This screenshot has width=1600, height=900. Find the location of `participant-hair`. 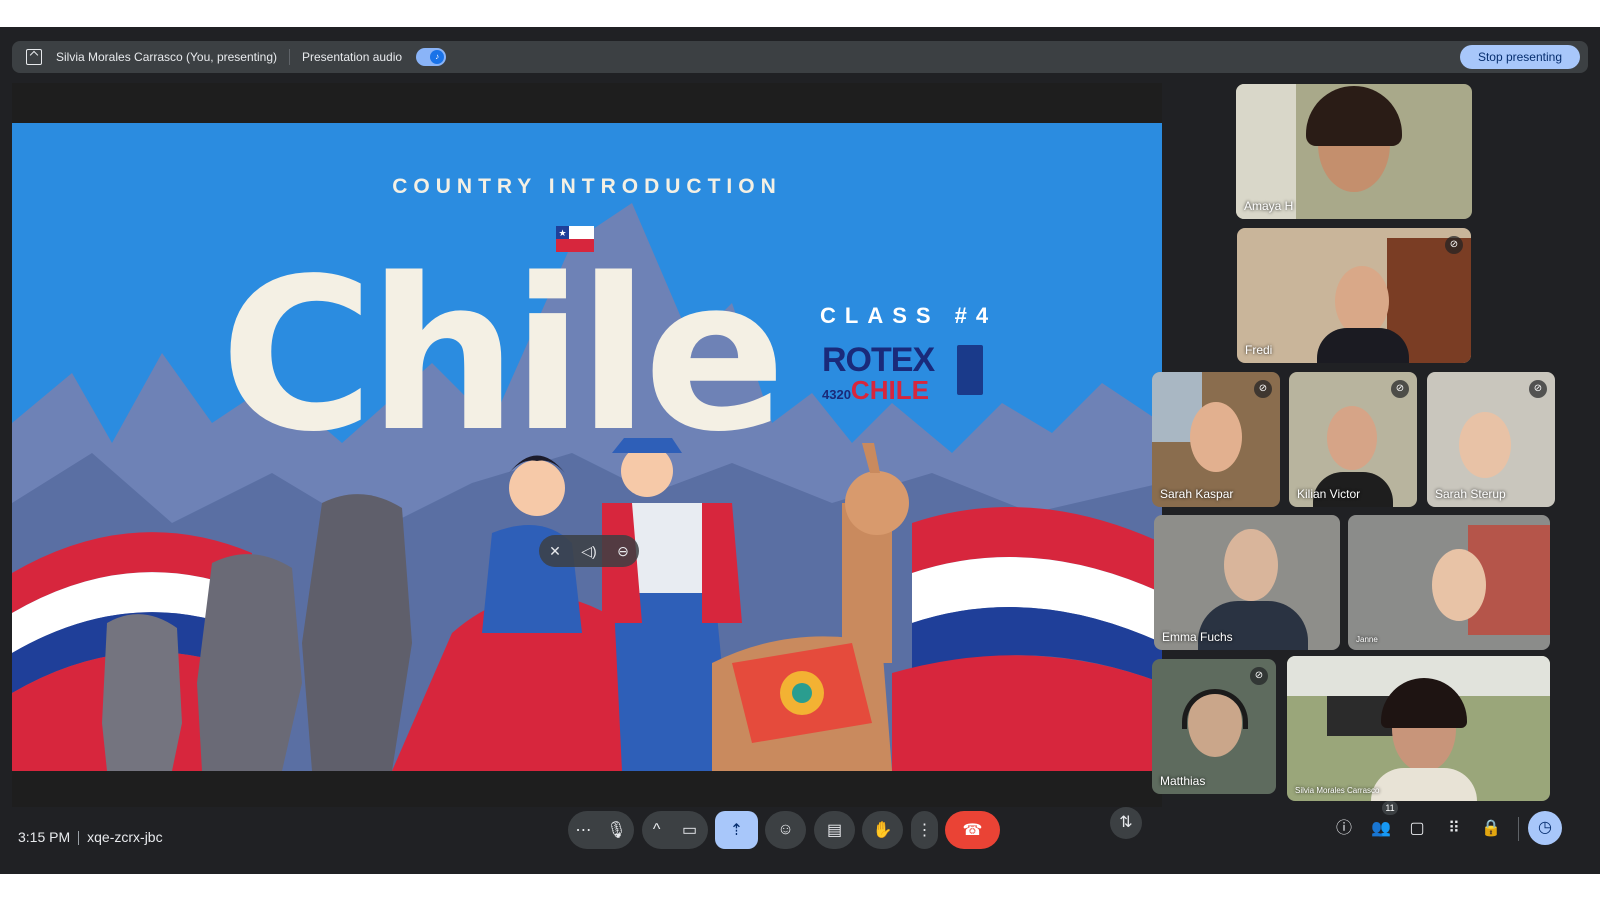

participant-hair is located at coordinates (1354, 116).